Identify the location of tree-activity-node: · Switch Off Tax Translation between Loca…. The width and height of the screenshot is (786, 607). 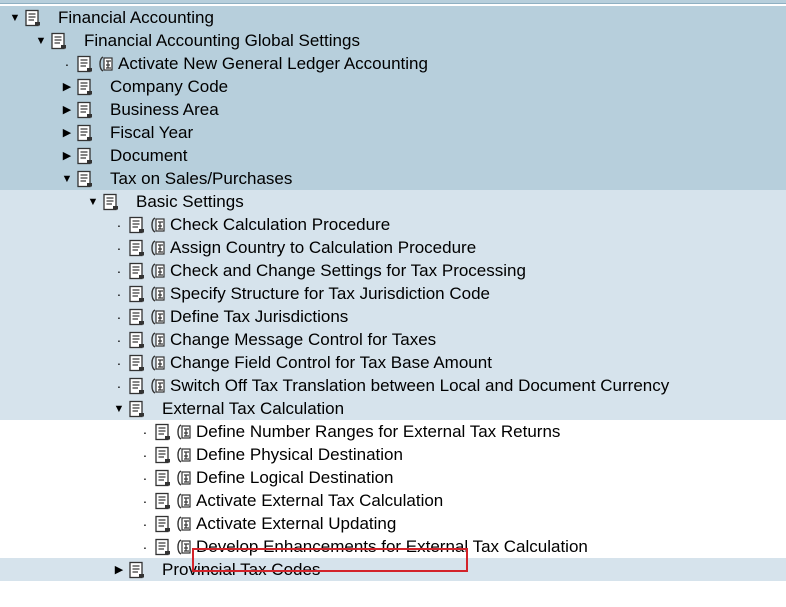
(393, 385).